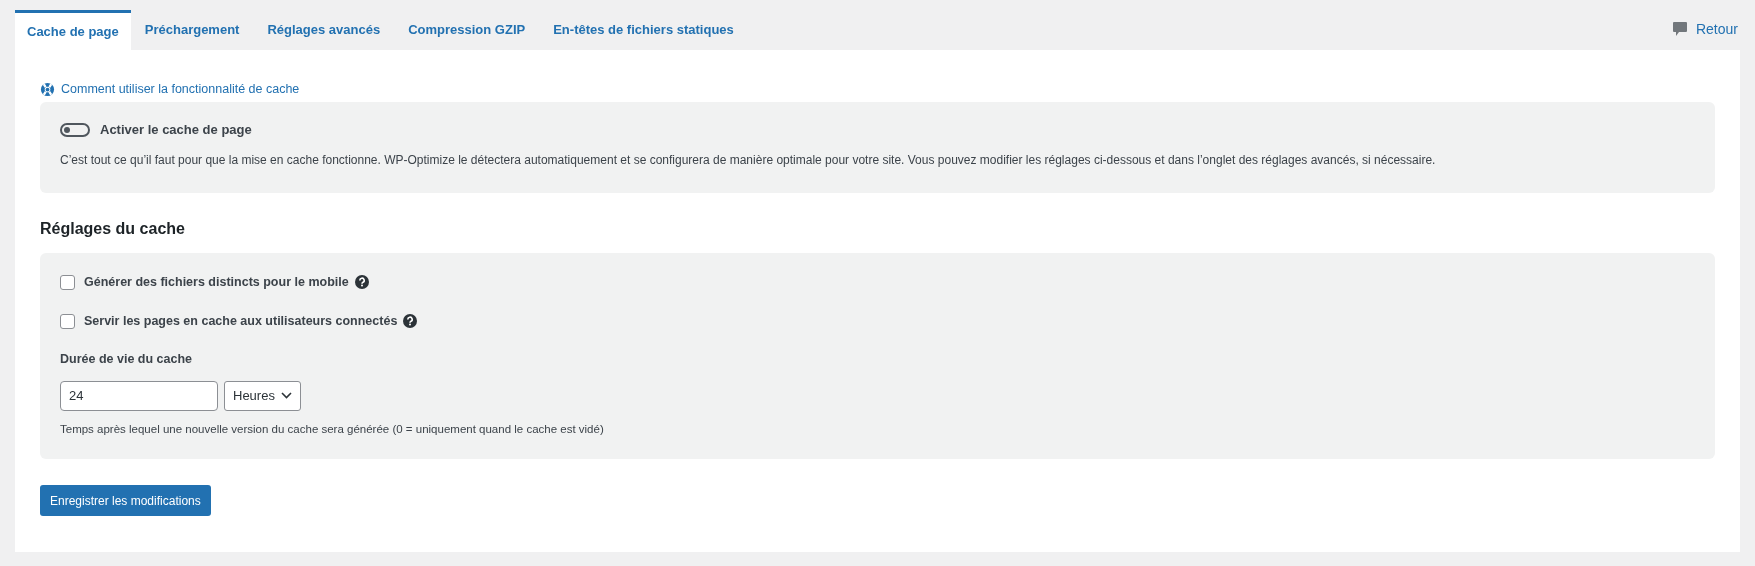 The image size is (1755, 566). What do you see at coordinates (47, 89) in the screenshot?
I see `lifebuoy-icon` at bounding box center [47, 89].